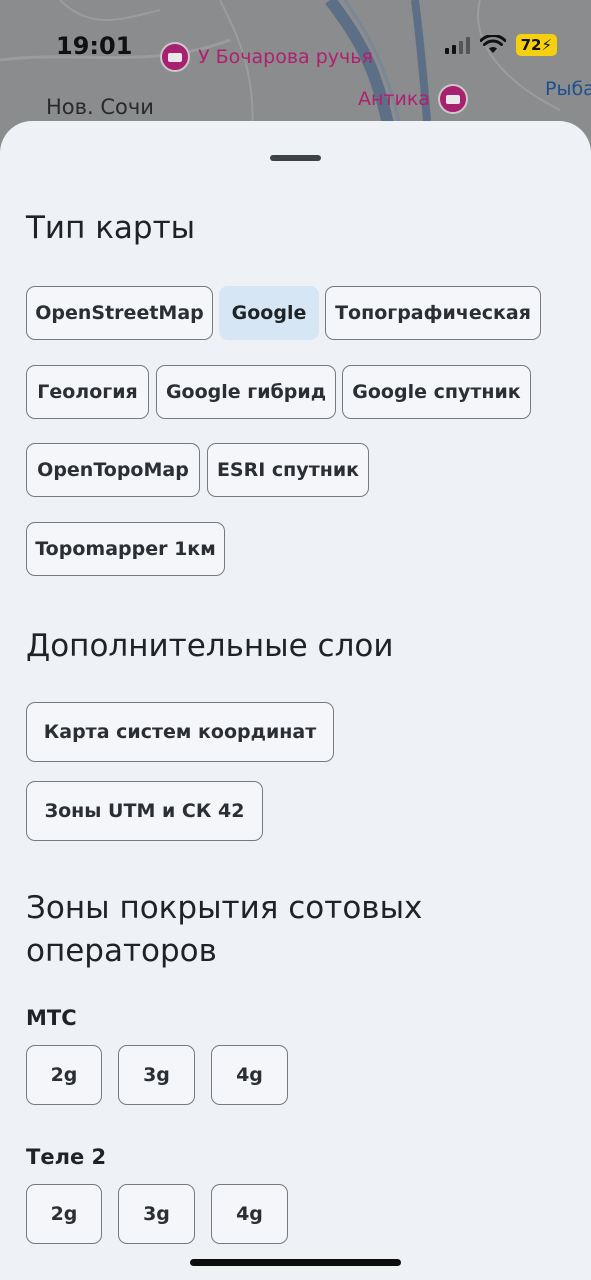 The height and width of the screenshot is (1280, 591). I want to click on coverage-heading-line2: операторов, so click(121, 951).